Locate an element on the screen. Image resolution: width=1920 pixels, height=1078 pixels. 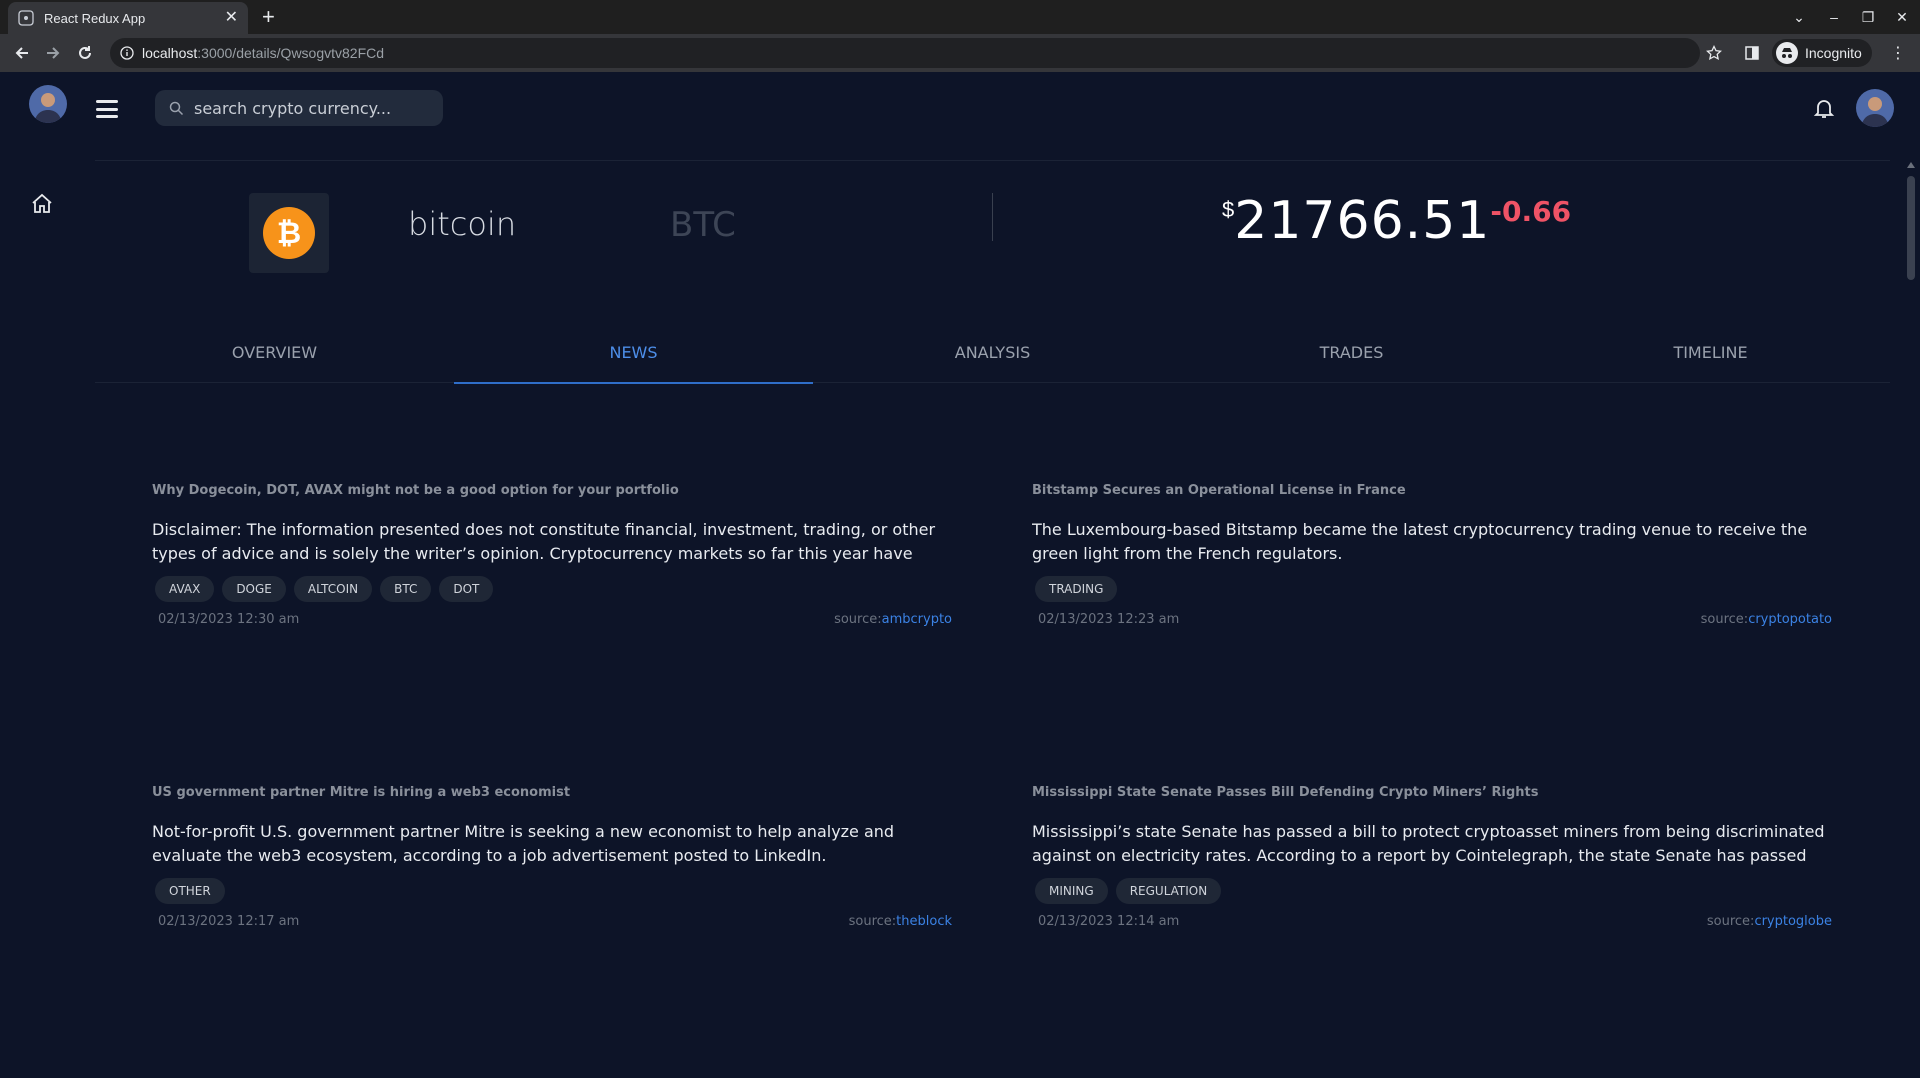
url-text: localhost:3000/details/Qwsogvtv82FCd is located at coordinates (263, 53).